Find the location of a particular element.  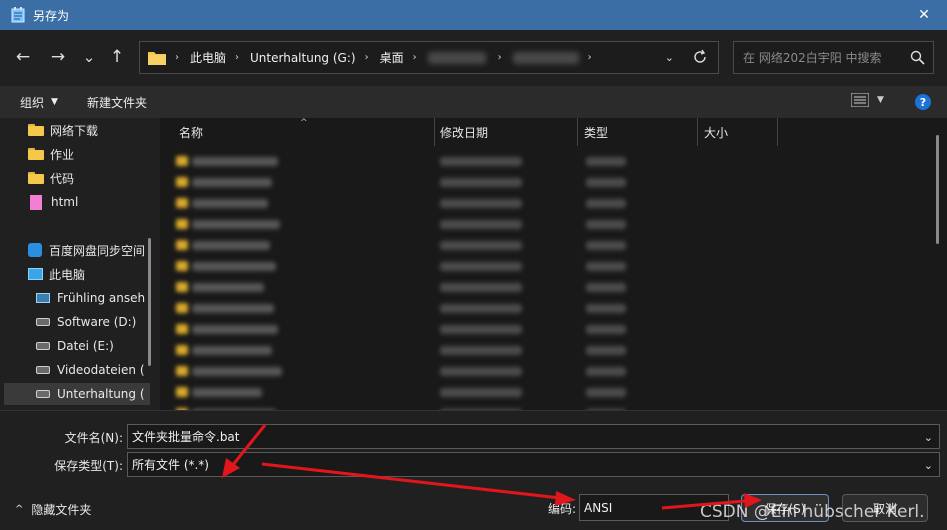

file-list-scrollbar is located at coordinates (937, 189).